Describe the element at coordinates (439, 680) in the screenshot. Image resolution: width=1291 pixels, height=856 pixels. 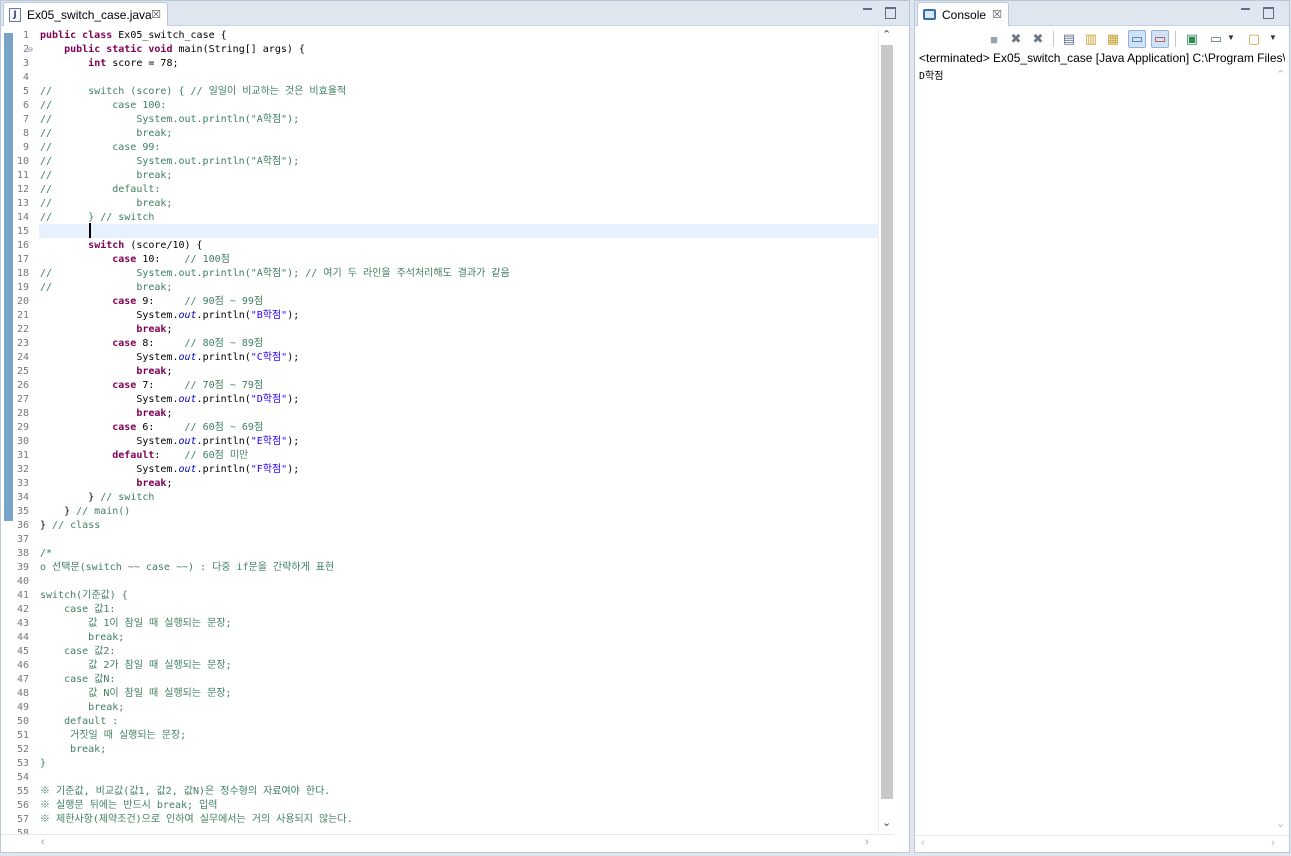
I see `code-line: 47 case 값N:` at that location.